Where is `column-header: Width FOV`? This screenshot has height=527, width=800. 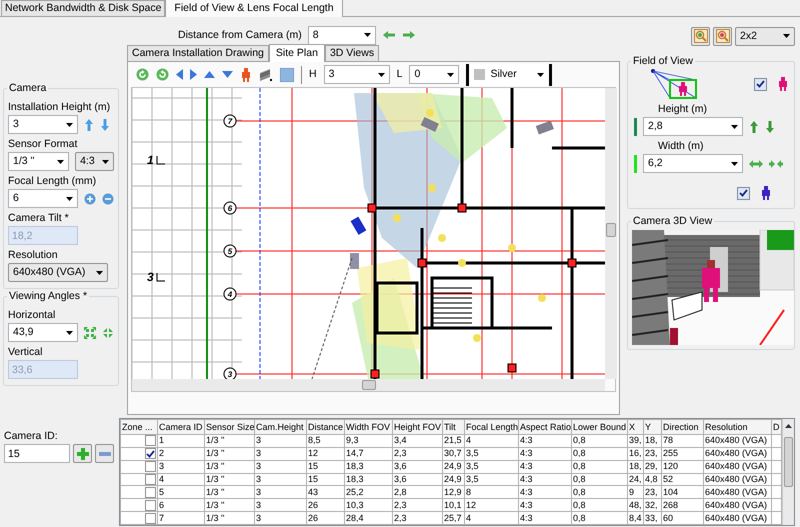
column-header: Width FOV is located at coordinates (368, 427).